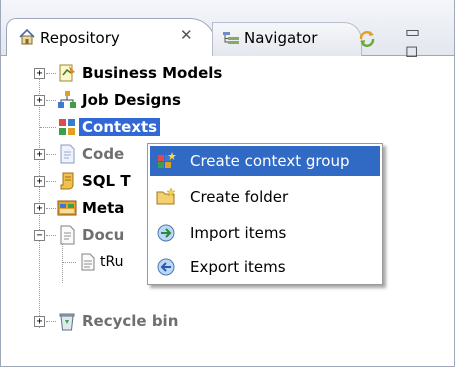 The image size is (455, 367). Describe the element at coordinates (112, 262) in the screenshot. I see `tree-item-label: tRu` at that location.